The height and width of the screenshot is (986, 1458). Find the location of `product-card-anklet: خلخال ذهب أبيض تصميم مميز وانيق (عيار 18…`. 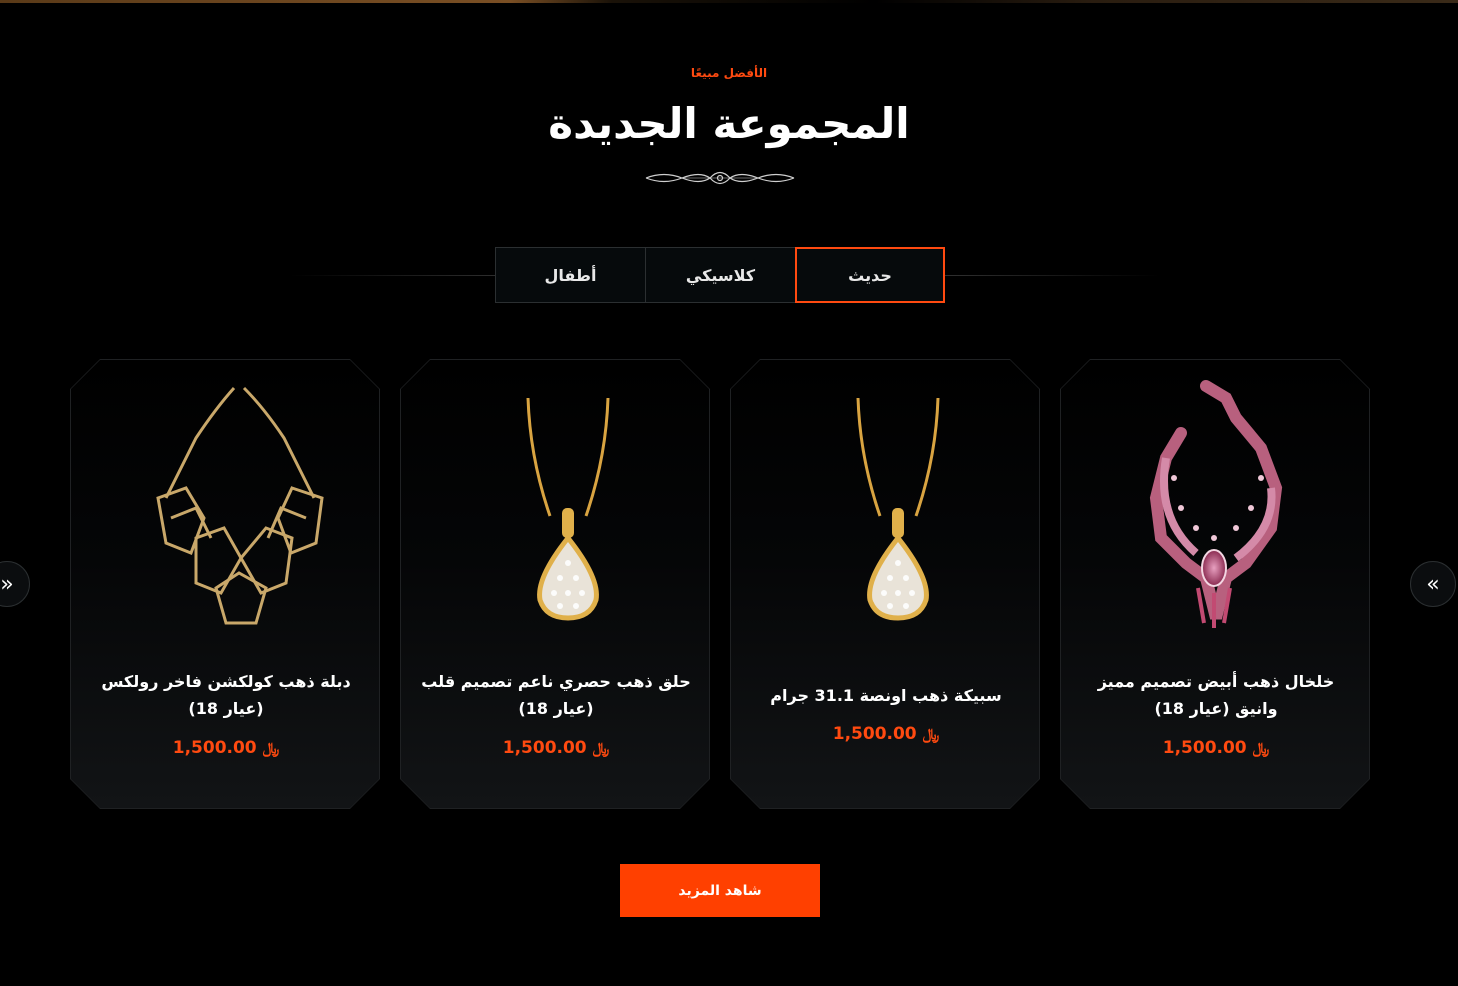

product-card-anklet: خلخال ذهب أبيض تصميم مميز وانيق (عيار 18… is located at coordinates (1215, 584).